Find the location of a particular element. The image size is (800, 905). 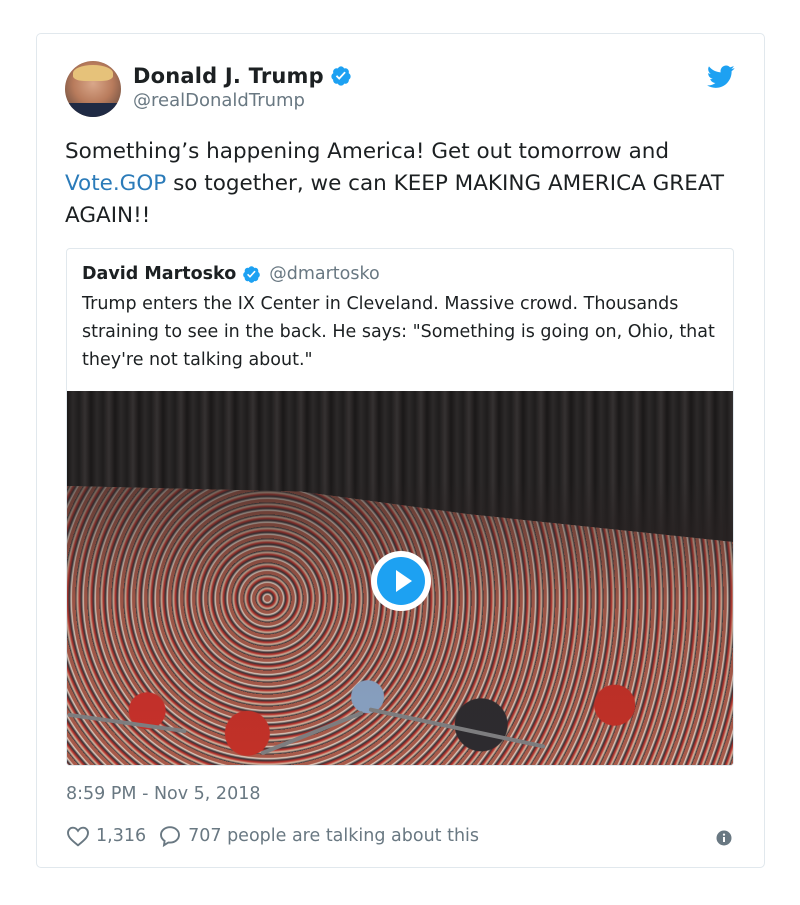

like-button: 1,316 is located at coordinates (106, 836).